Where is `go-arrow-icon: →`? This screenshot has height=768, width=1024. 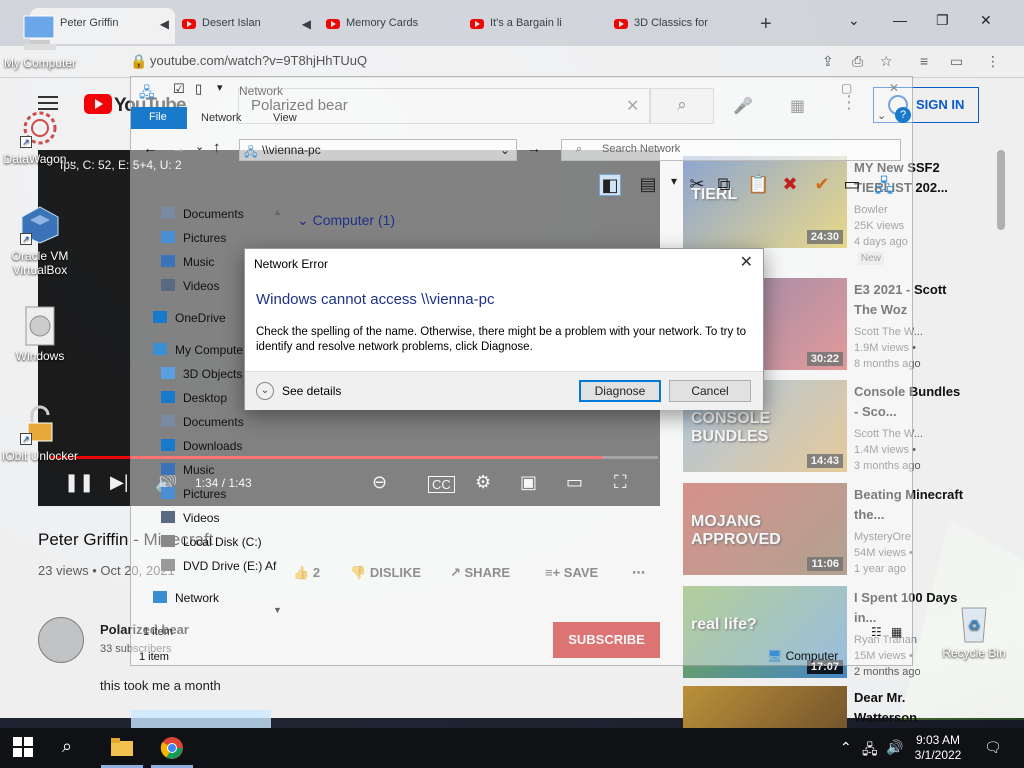
go-arrow-icon: → is located at coordinates (534, 148).